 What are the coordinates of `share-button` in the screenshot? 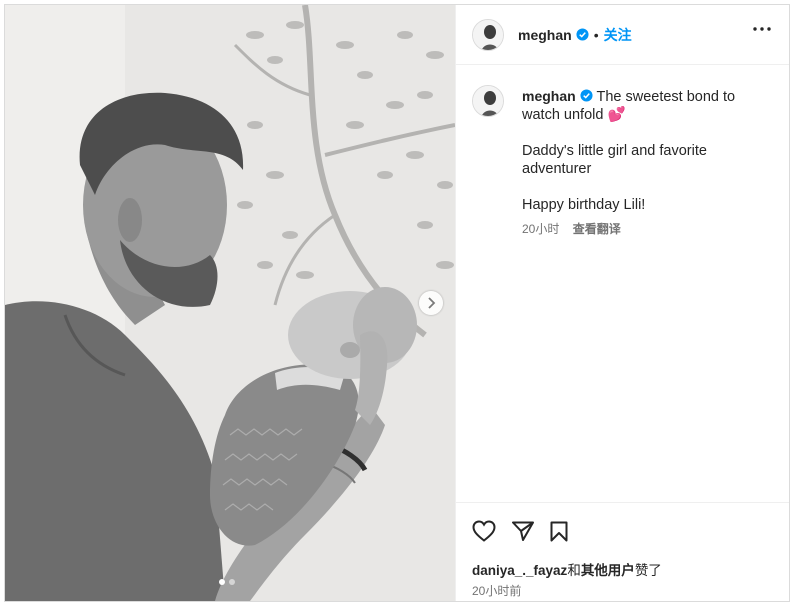 It's located at (523, 531).